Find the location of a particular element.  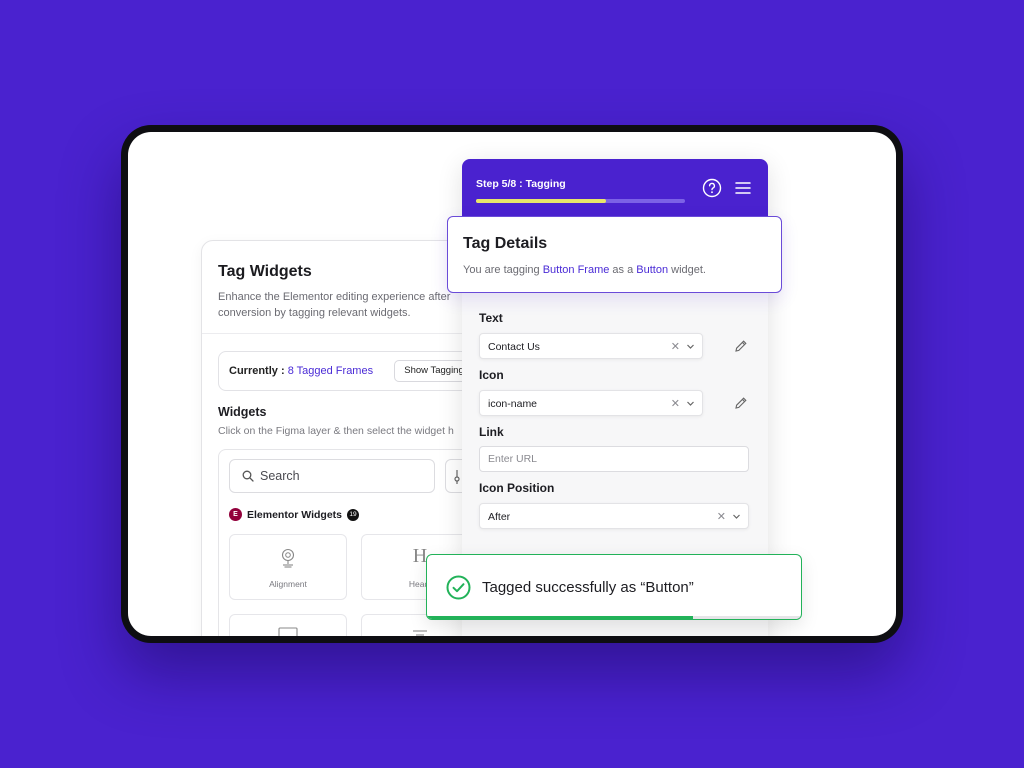

search-input is located at coordinates (340, 476).